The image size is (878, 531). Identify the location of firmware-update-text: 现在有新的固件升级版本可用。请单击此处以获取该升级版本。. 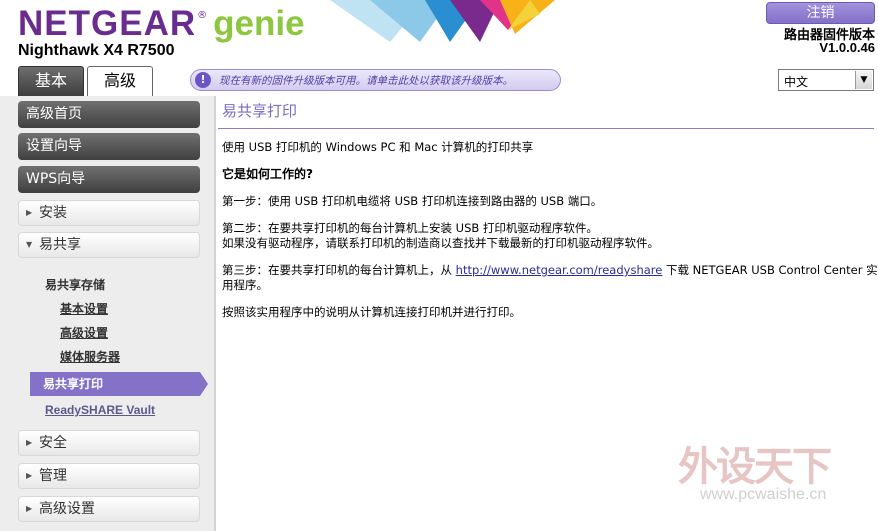
(366, 81).